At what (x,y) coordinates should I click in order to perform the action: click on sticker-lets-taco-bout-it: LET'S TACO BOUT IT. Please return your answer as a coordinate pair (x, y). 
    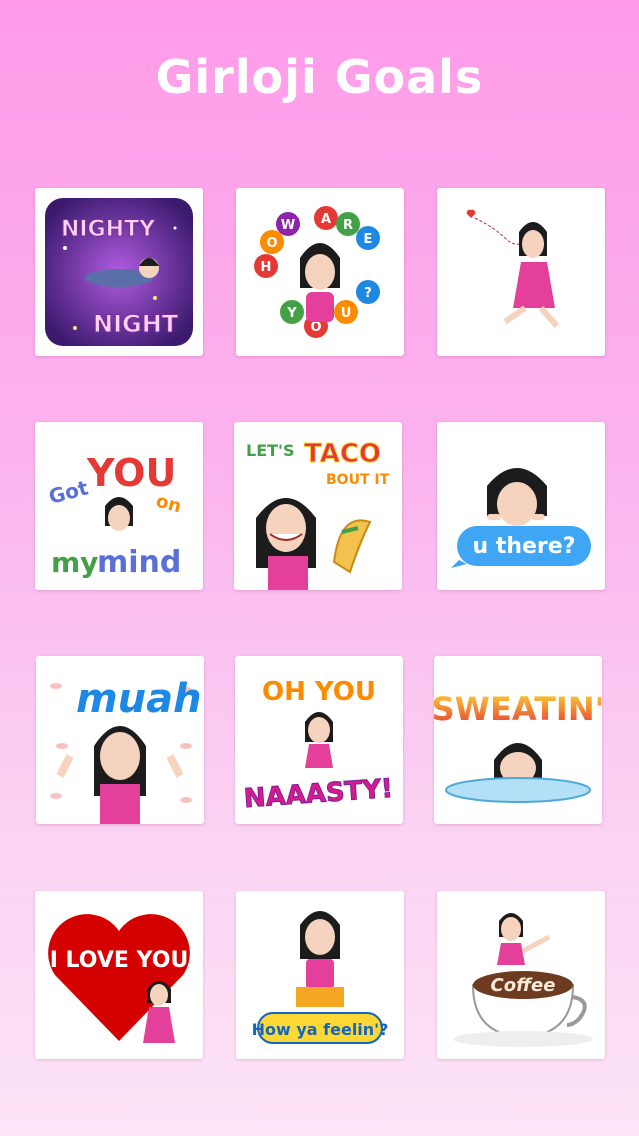
    Looking at the image, I should click on (318, 506).